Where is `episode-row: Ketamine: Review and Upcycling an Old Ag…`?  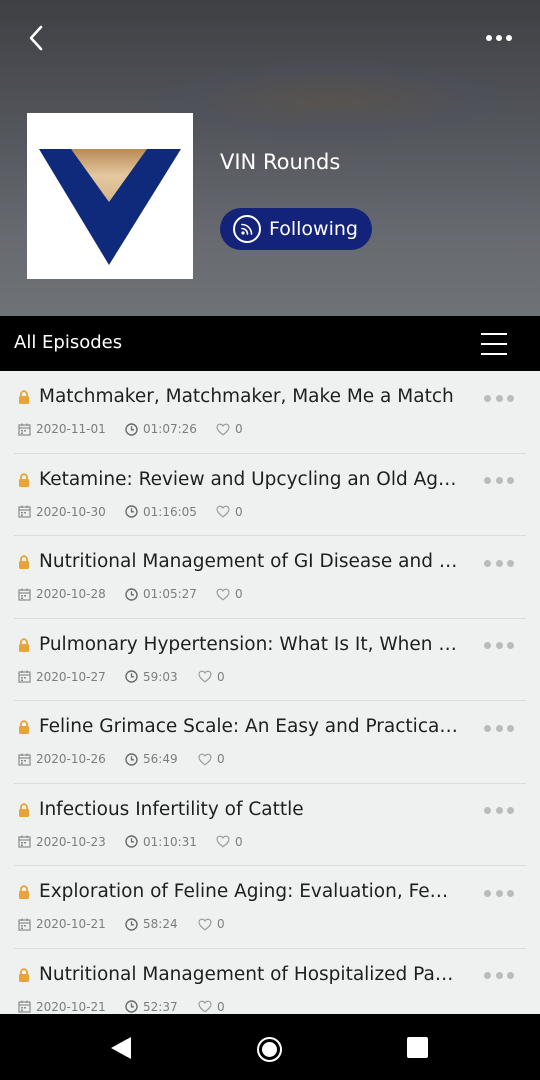 episode-row: Ketamine: Review and Upcycling an Old Ag… is located at coordinates (270, 495).